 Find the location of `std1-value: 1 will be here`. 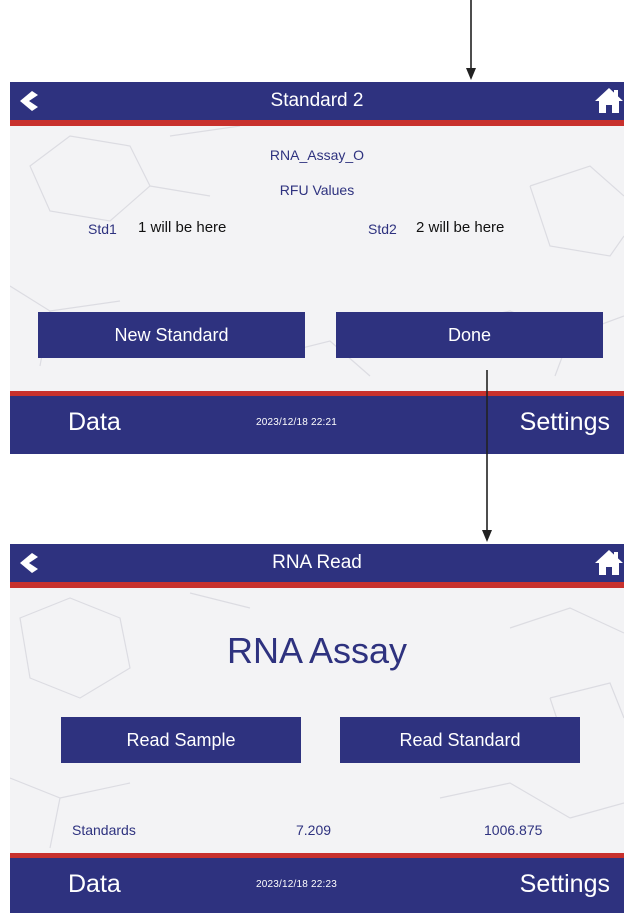

std1-value: 1 will be here is located at coordinates (182, 227).